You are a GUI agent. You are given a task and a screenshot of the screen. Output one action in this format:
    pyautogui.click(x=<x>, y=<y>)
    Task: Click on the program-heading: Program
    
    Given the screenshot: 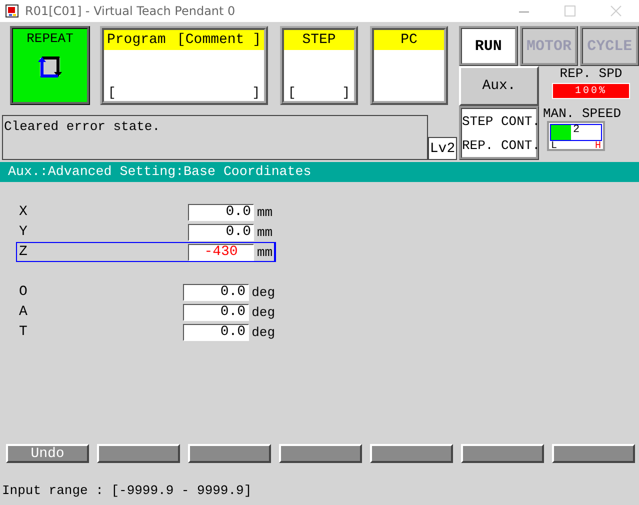 What is the action you would take?
    pyautogui.click(x=136, y=40)
    